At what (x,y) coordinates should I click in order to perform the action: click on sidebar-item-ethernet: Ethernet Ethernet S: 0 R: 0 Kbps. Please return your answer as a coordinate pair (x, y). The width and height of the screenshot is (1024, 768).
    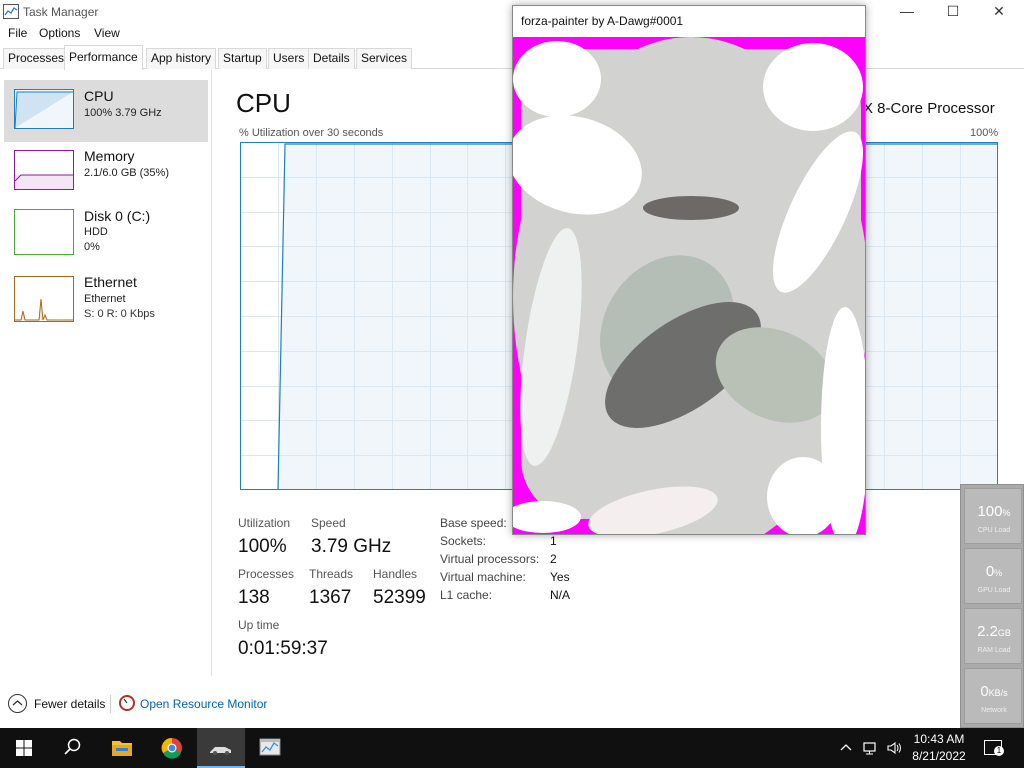
    Looking at the image, I should click on (106, 301).